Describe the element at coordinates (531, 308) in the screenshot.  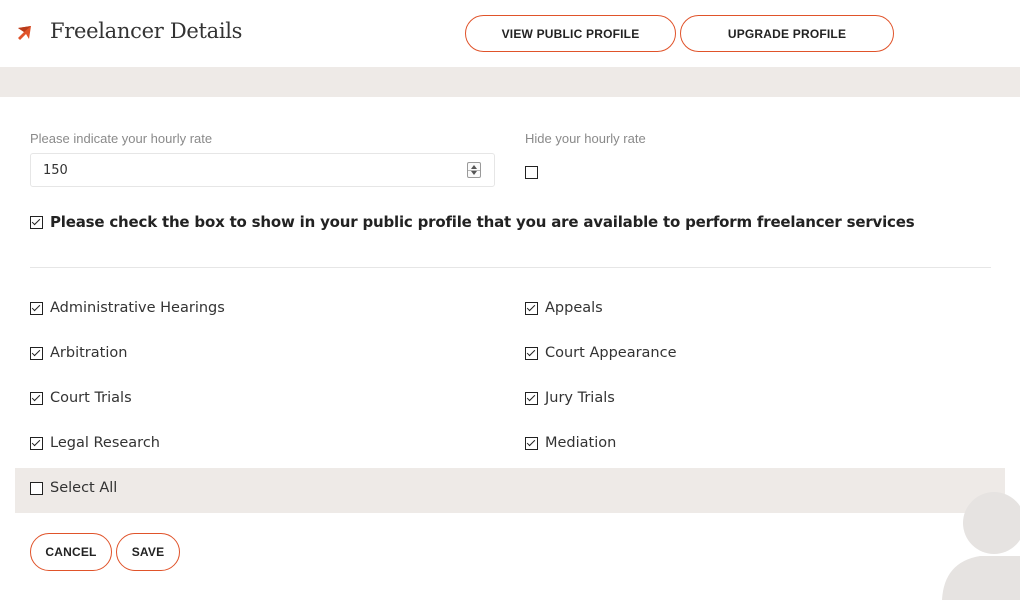
I see `service-checkbox-appeals` at that location.